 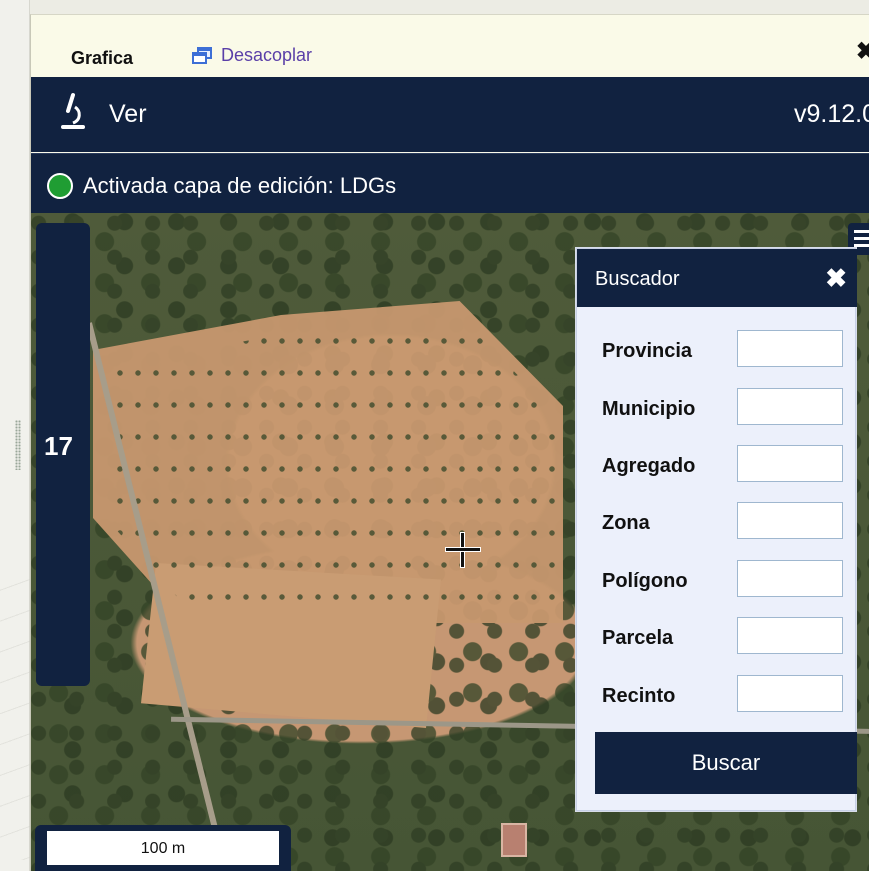 What do you see at coordinates (790, 578) in the screenshot?
I see `poligono-input` at bounding box center [790, 578].